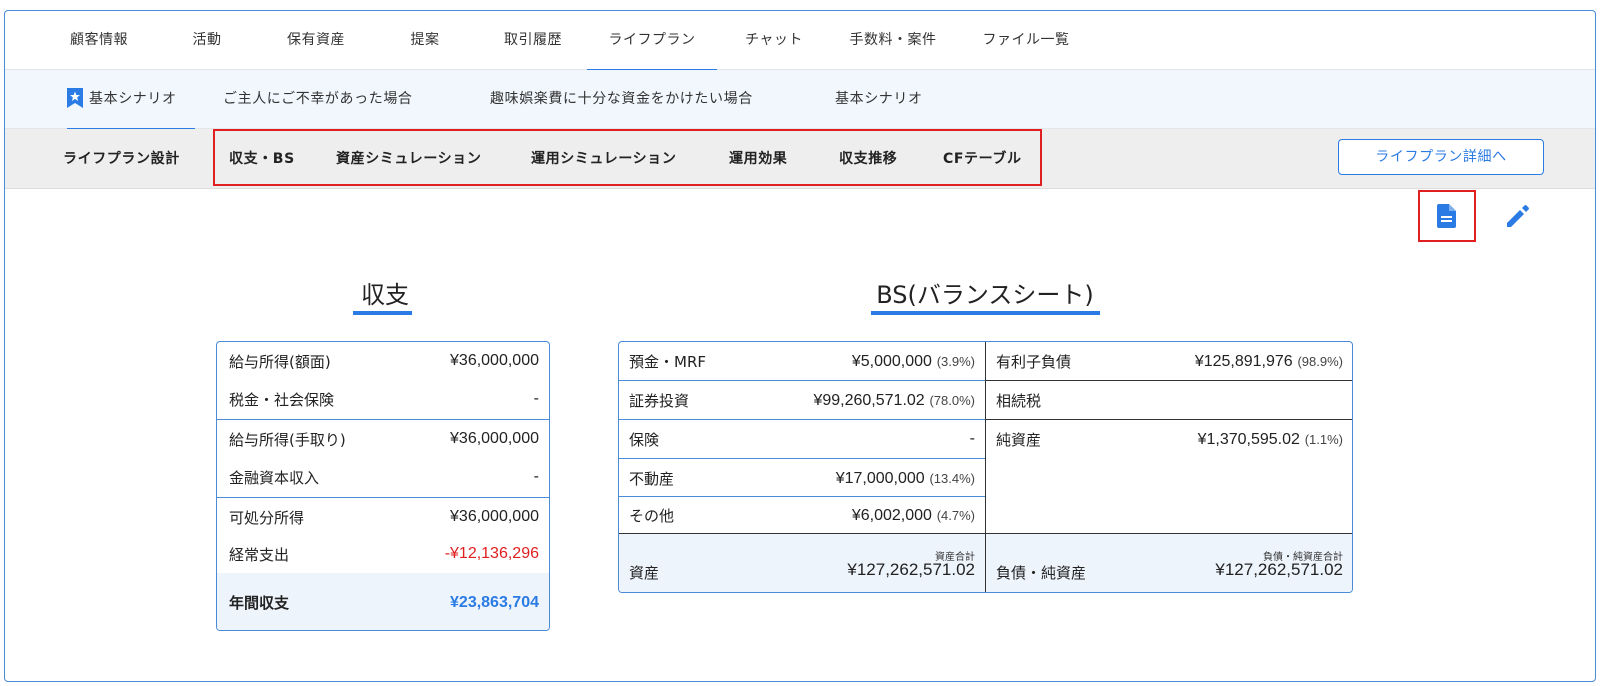 The image size is (1600, 686). What do you see at coordinates (972, 438) in the screenshot?
I see `asset-value: -` at bounding box center [972, 438].